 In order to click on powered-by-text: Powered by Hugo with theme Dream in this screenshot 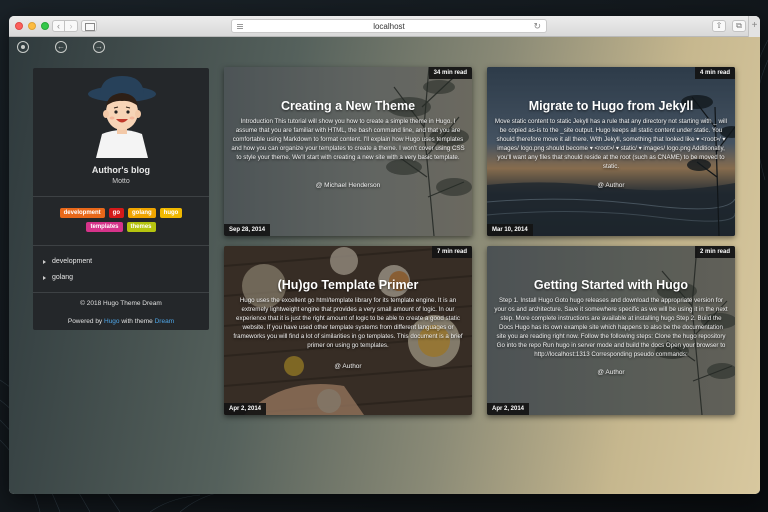, I will do `click(121, 321)`.